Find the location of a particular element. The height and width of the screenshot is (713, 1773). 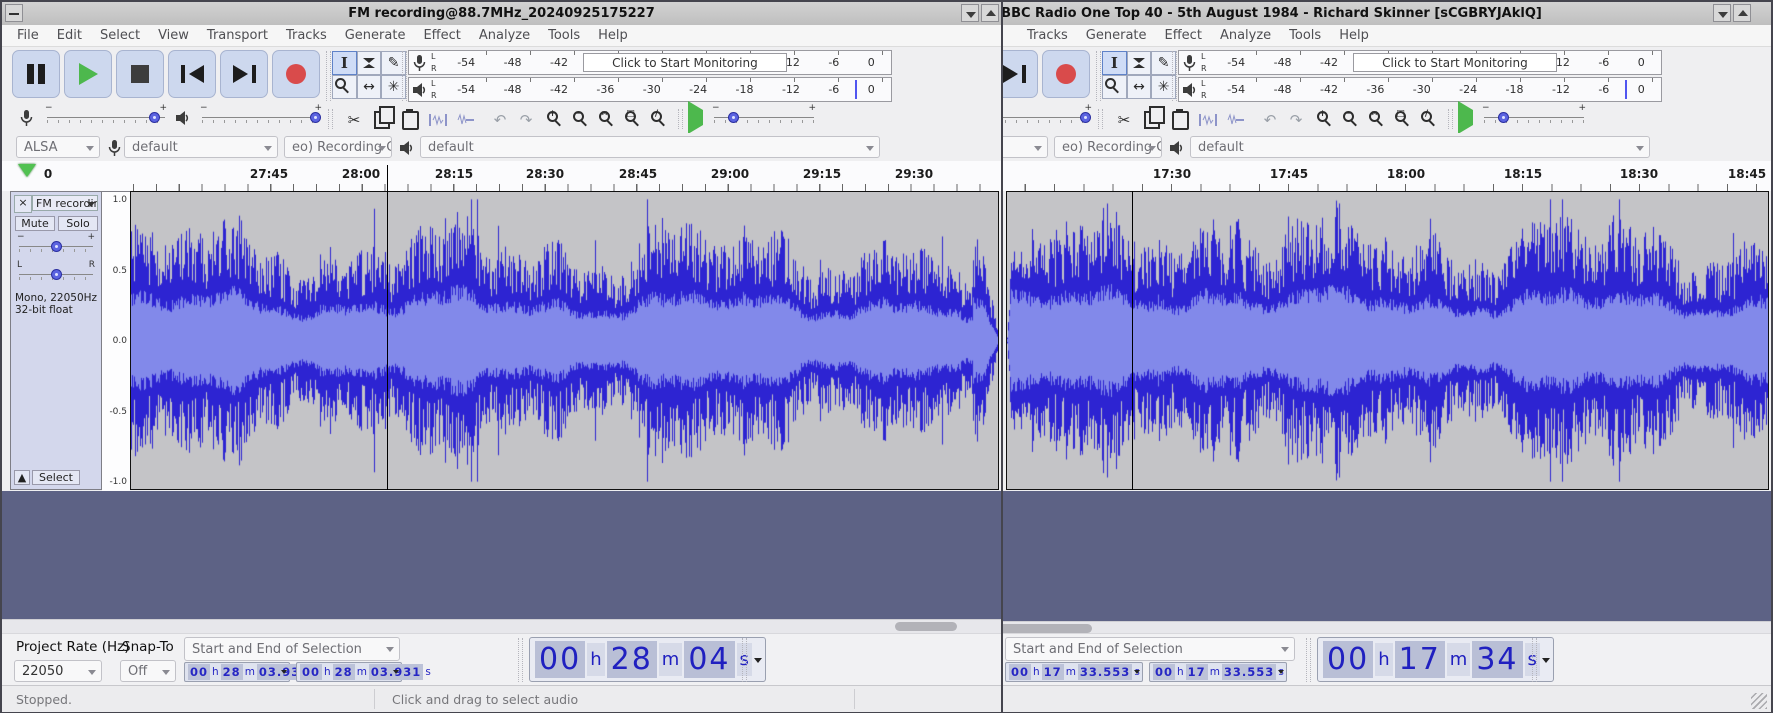

audio-position-counter: 00 h 28 m 04 s is located at coordinates (647, 659).